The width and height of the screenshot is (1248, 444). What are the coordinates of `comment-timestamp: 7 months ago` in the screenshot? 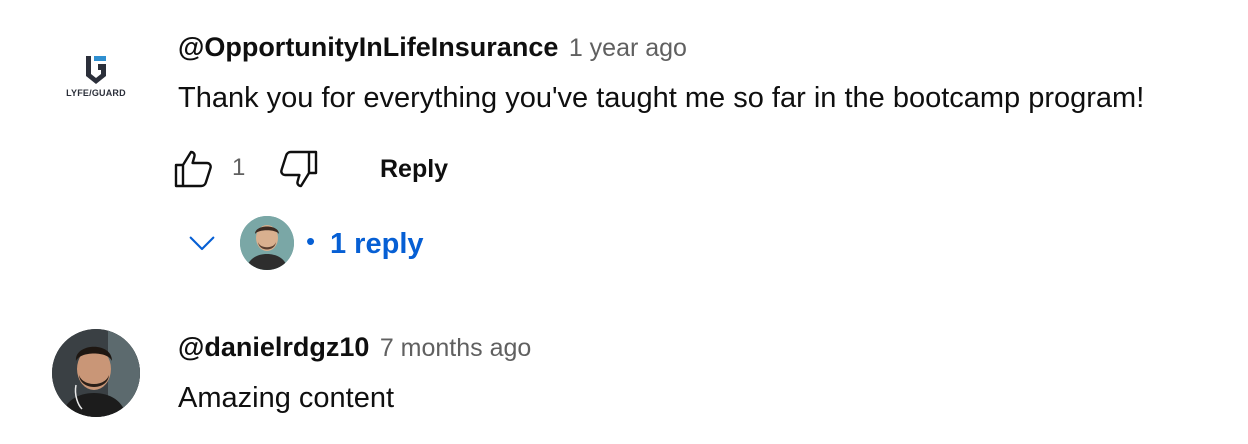 It's located at (456, 348).